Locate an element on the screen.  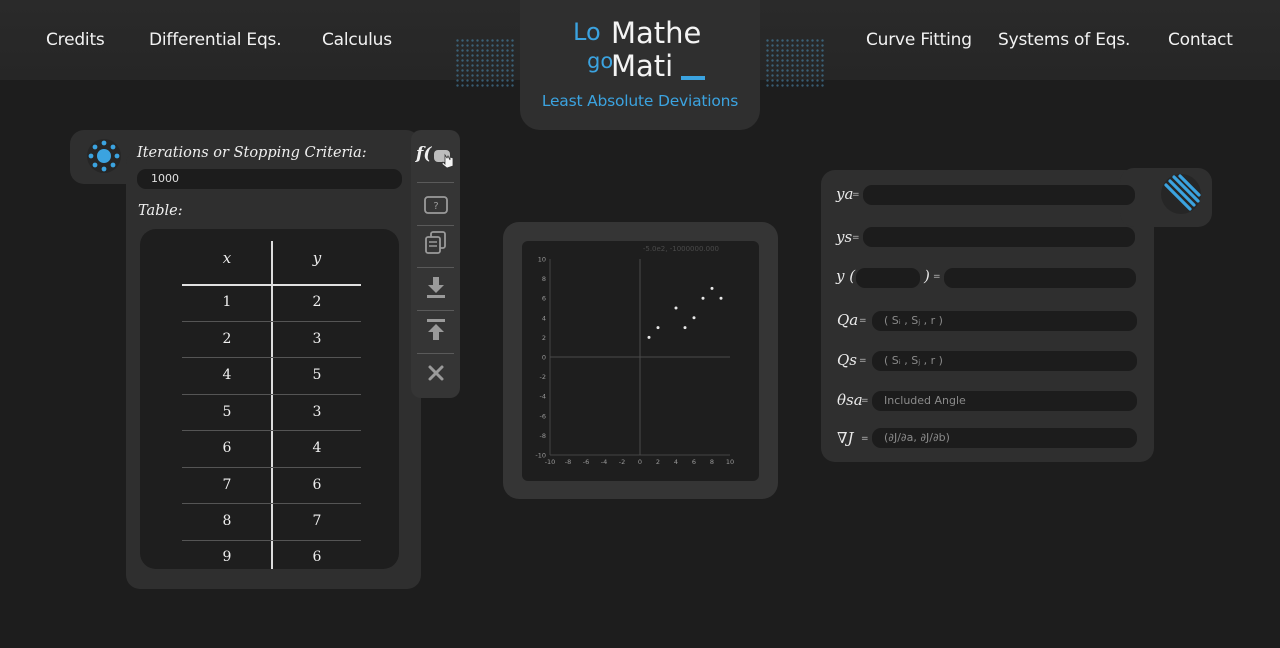
logo-go-text: go is located at coordinates (600, 61).